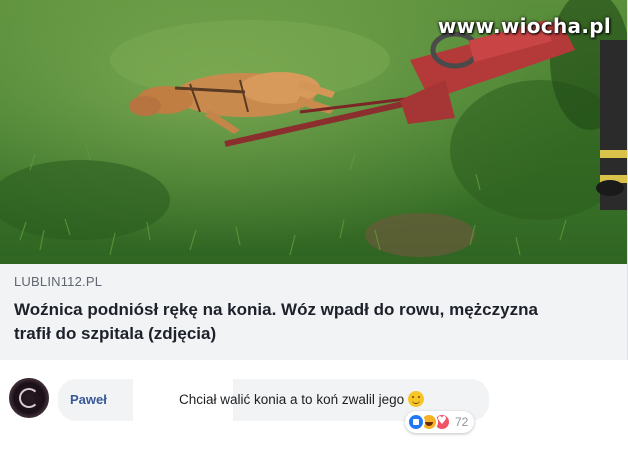 The width and height of the screenshot is (628, 455). I want to click on comment-text-content: Chciał walić konia a to koń zwalil jego, so click(292, 399).